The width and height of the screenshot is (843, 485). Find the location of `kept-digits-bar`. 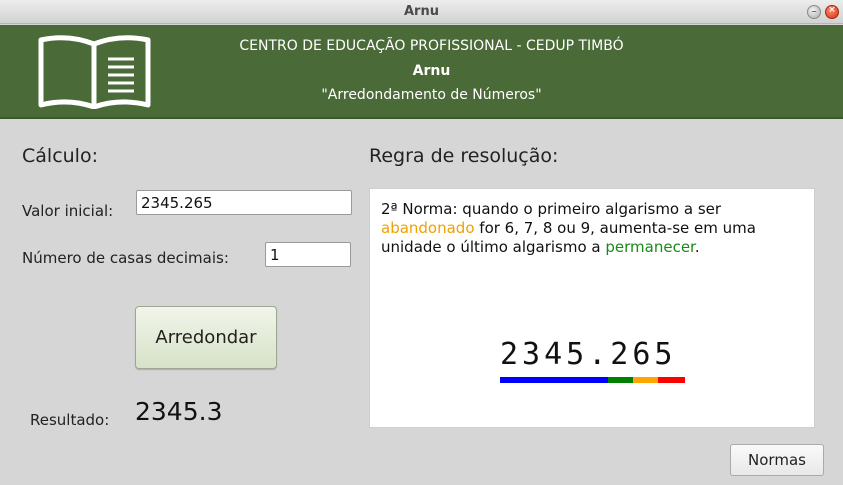

kept-digits-bar is located at coordinates (554, 380).